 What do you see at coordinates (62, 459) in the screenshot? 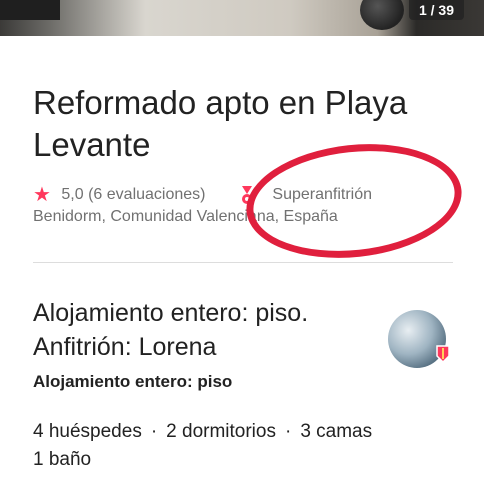
I see `baths-count: 1 baño` at bounding box center [62, 459].